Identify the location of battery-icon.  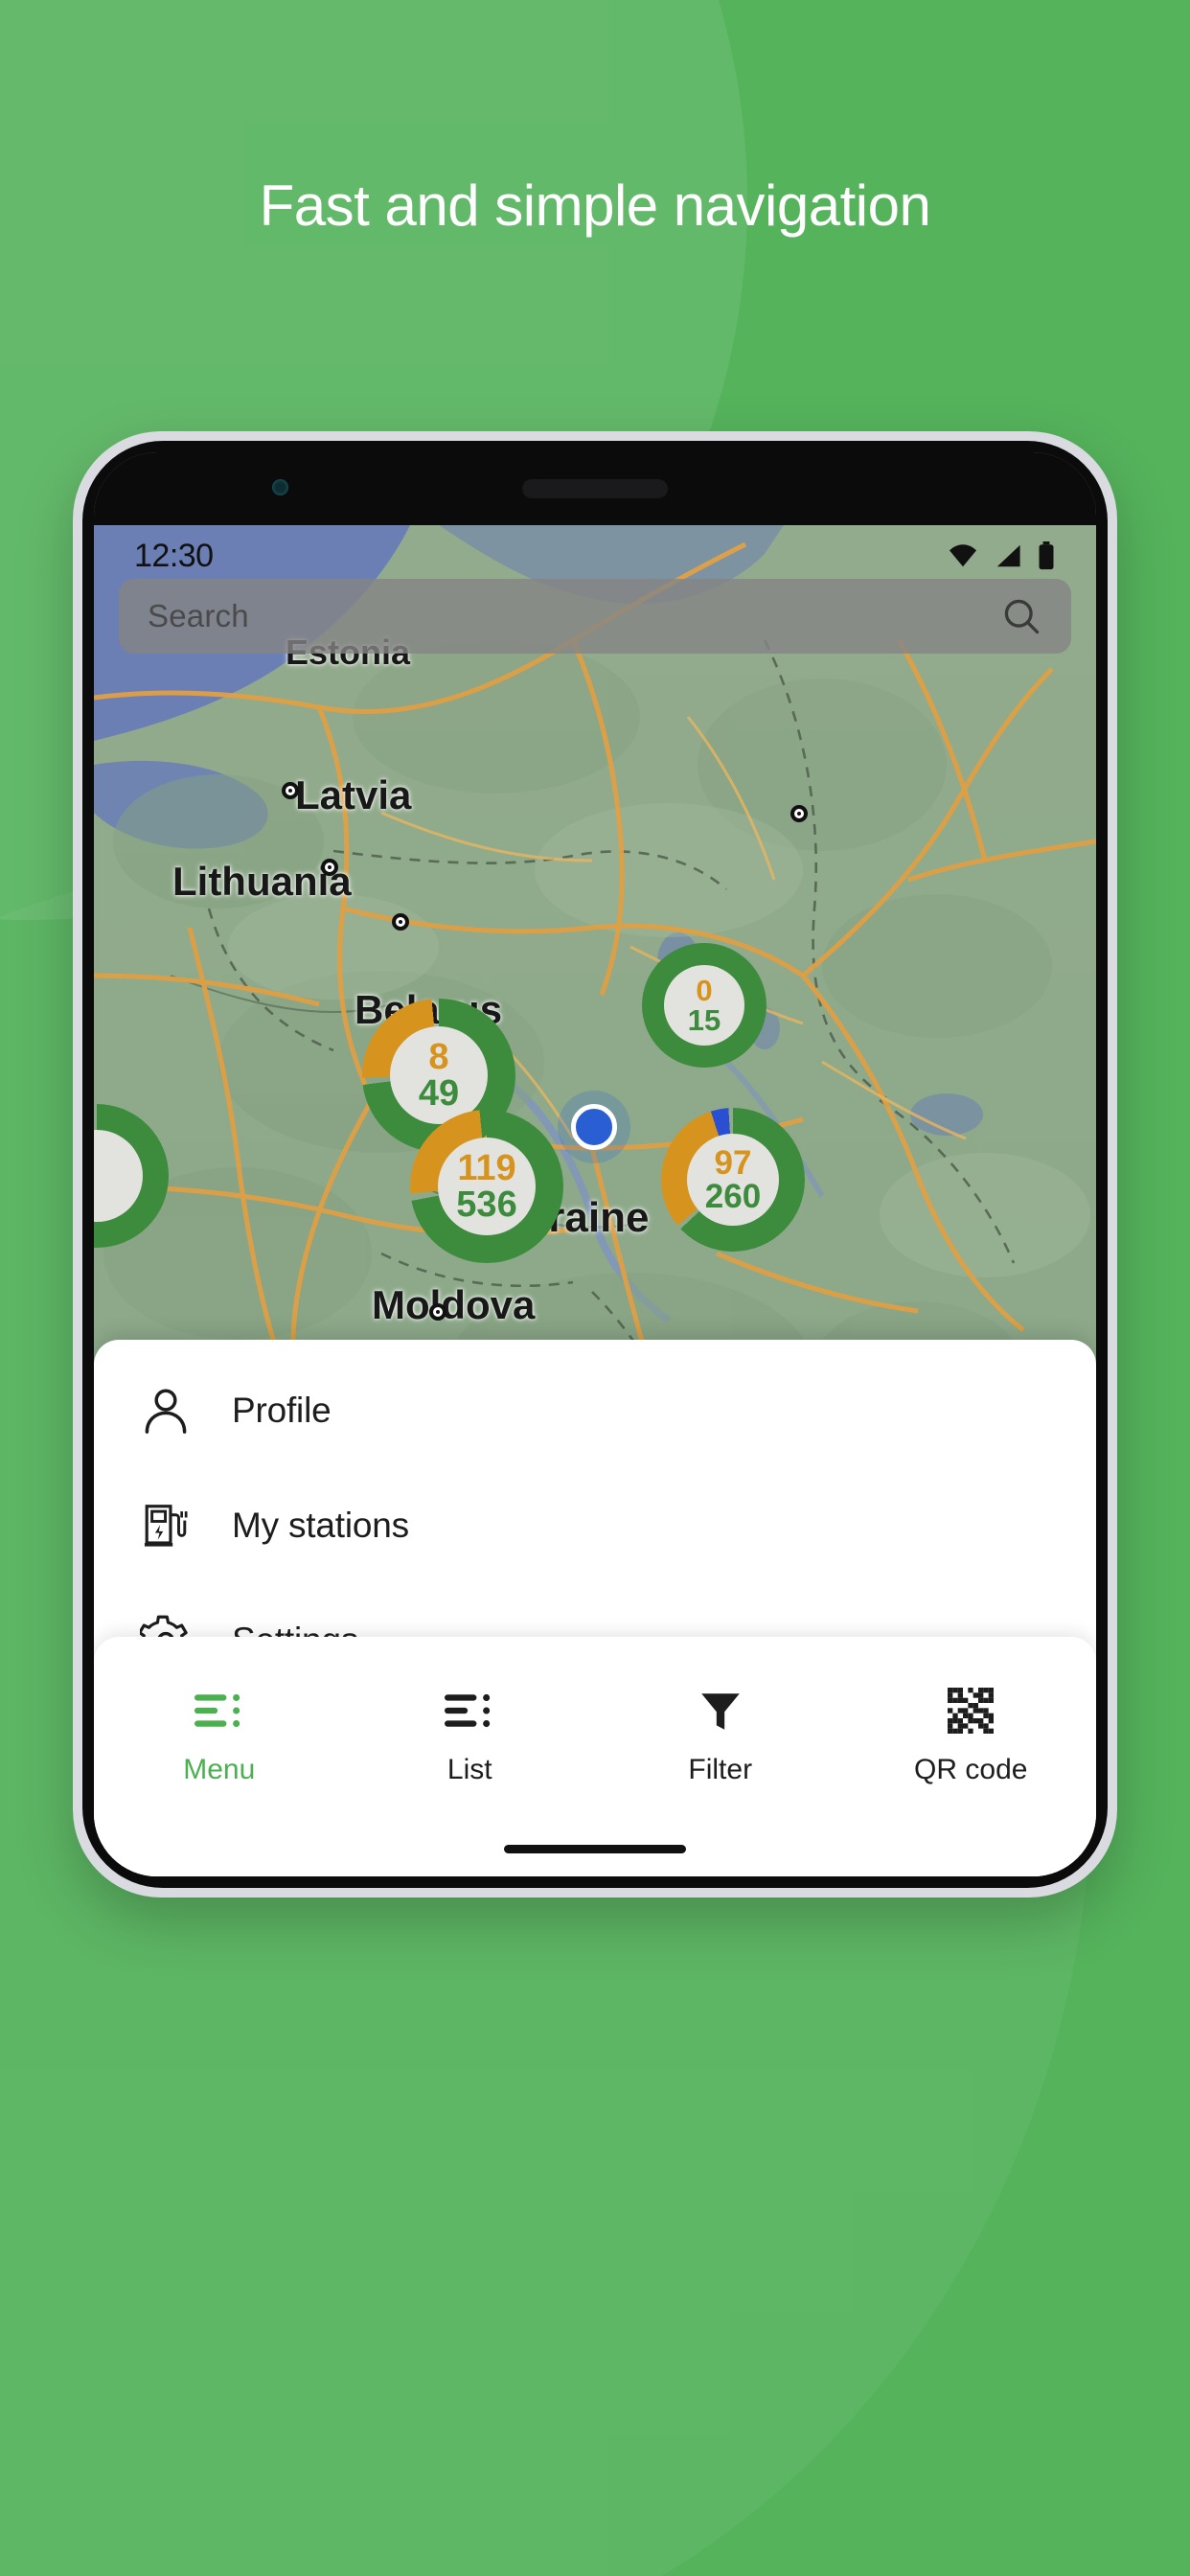
(1046, 555).